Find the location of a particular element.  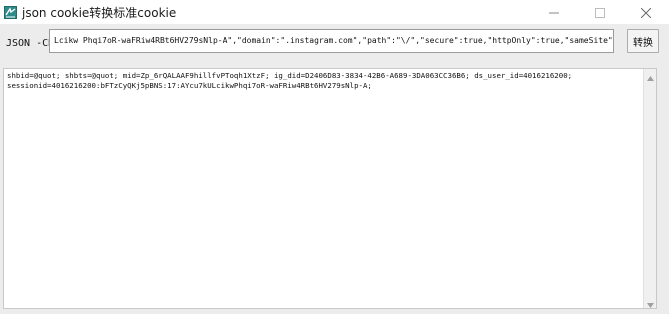

window-controls is located at coordinates (600, 12).